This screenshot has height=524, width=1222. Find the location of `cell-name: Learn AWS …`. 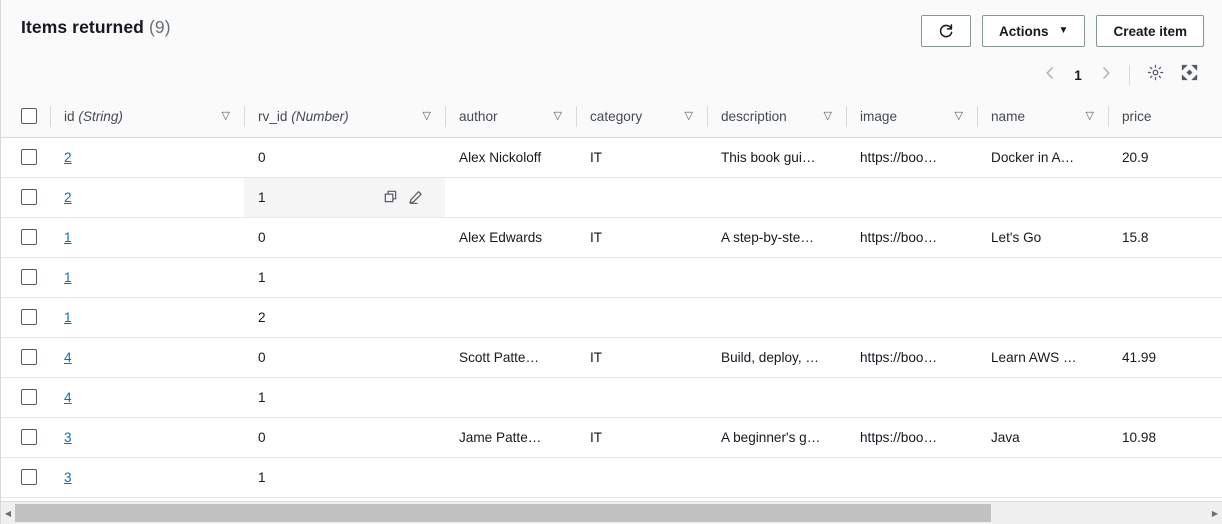

cell-name: Learn AWS … is located at coordinates (1042, 357).